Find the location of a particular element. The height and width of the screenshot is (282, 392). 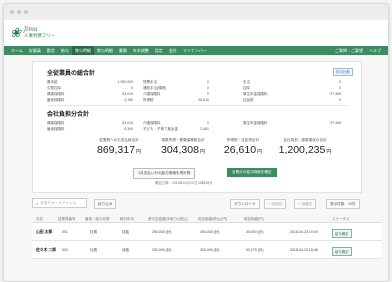

emp-row-3-label2: 所得税 is located at coordinates (148, 100).